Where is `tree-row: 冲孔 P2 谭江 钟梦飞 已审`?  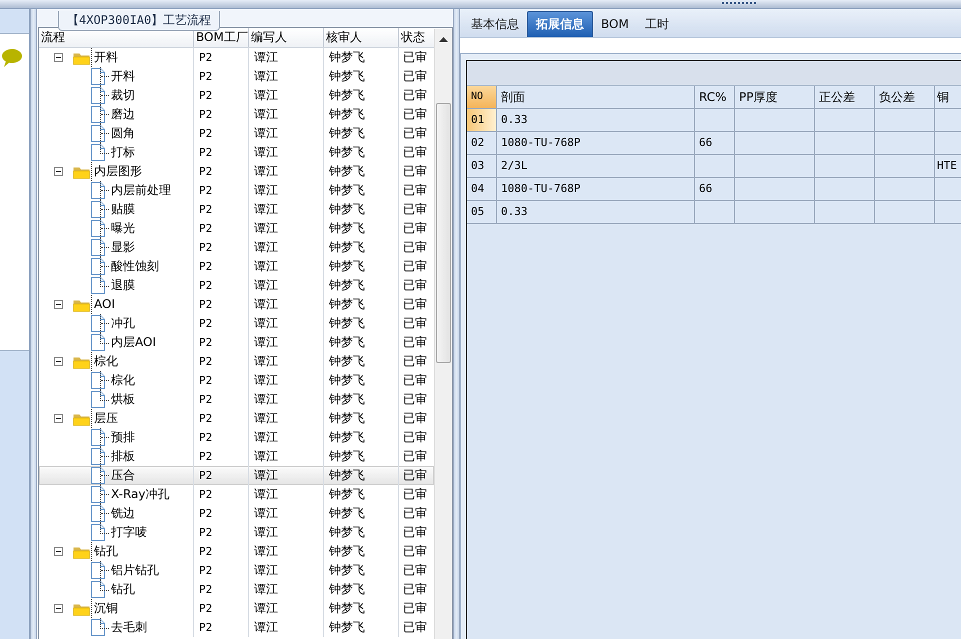
tree-row: 冲孔 P2 谭江 钟梦飞 已审 is located at coordinates (236, 323).